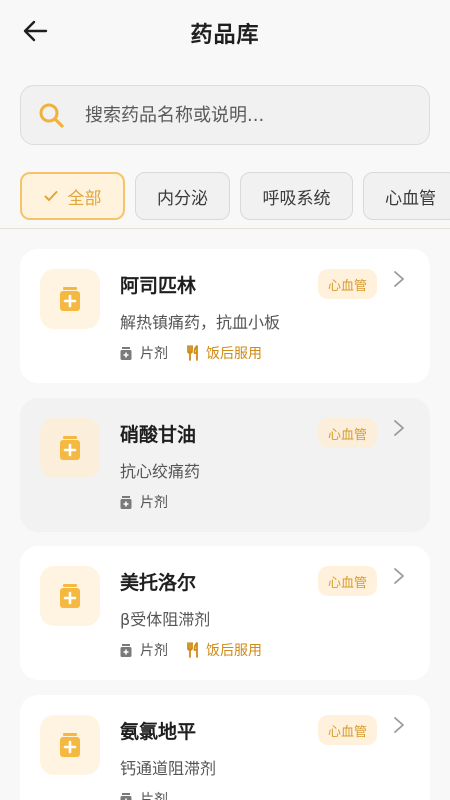  What do you see at coordinates (168, 768) in the screenshot?
I see `drug-description: 钙通道阻滞剂` at bounding box center [168, 768].